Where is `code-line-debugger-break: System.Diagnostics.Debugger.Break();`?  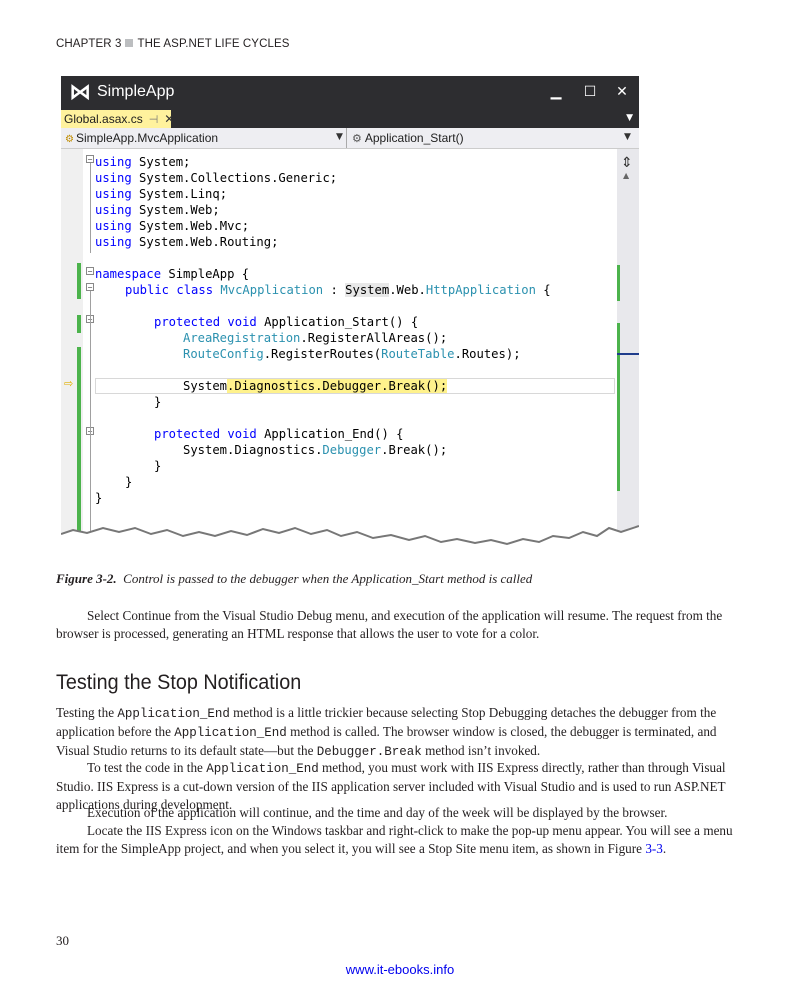 code-line-debugger-break: System.Diagnostics.Debugger.Break(); is located at coordinates (315, 386).